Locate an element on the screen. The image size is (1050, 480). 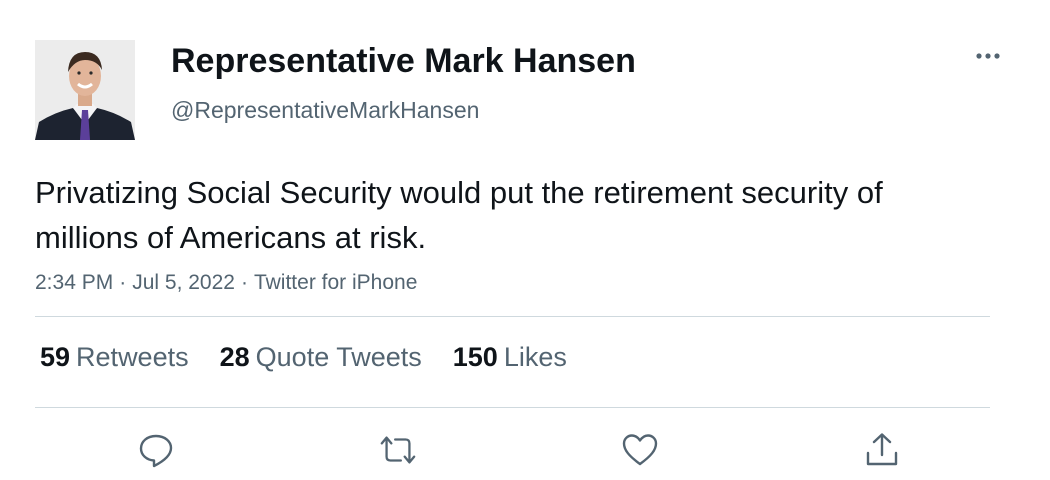
likes-stat: 150 Likes is located at coordinates (510, 357).